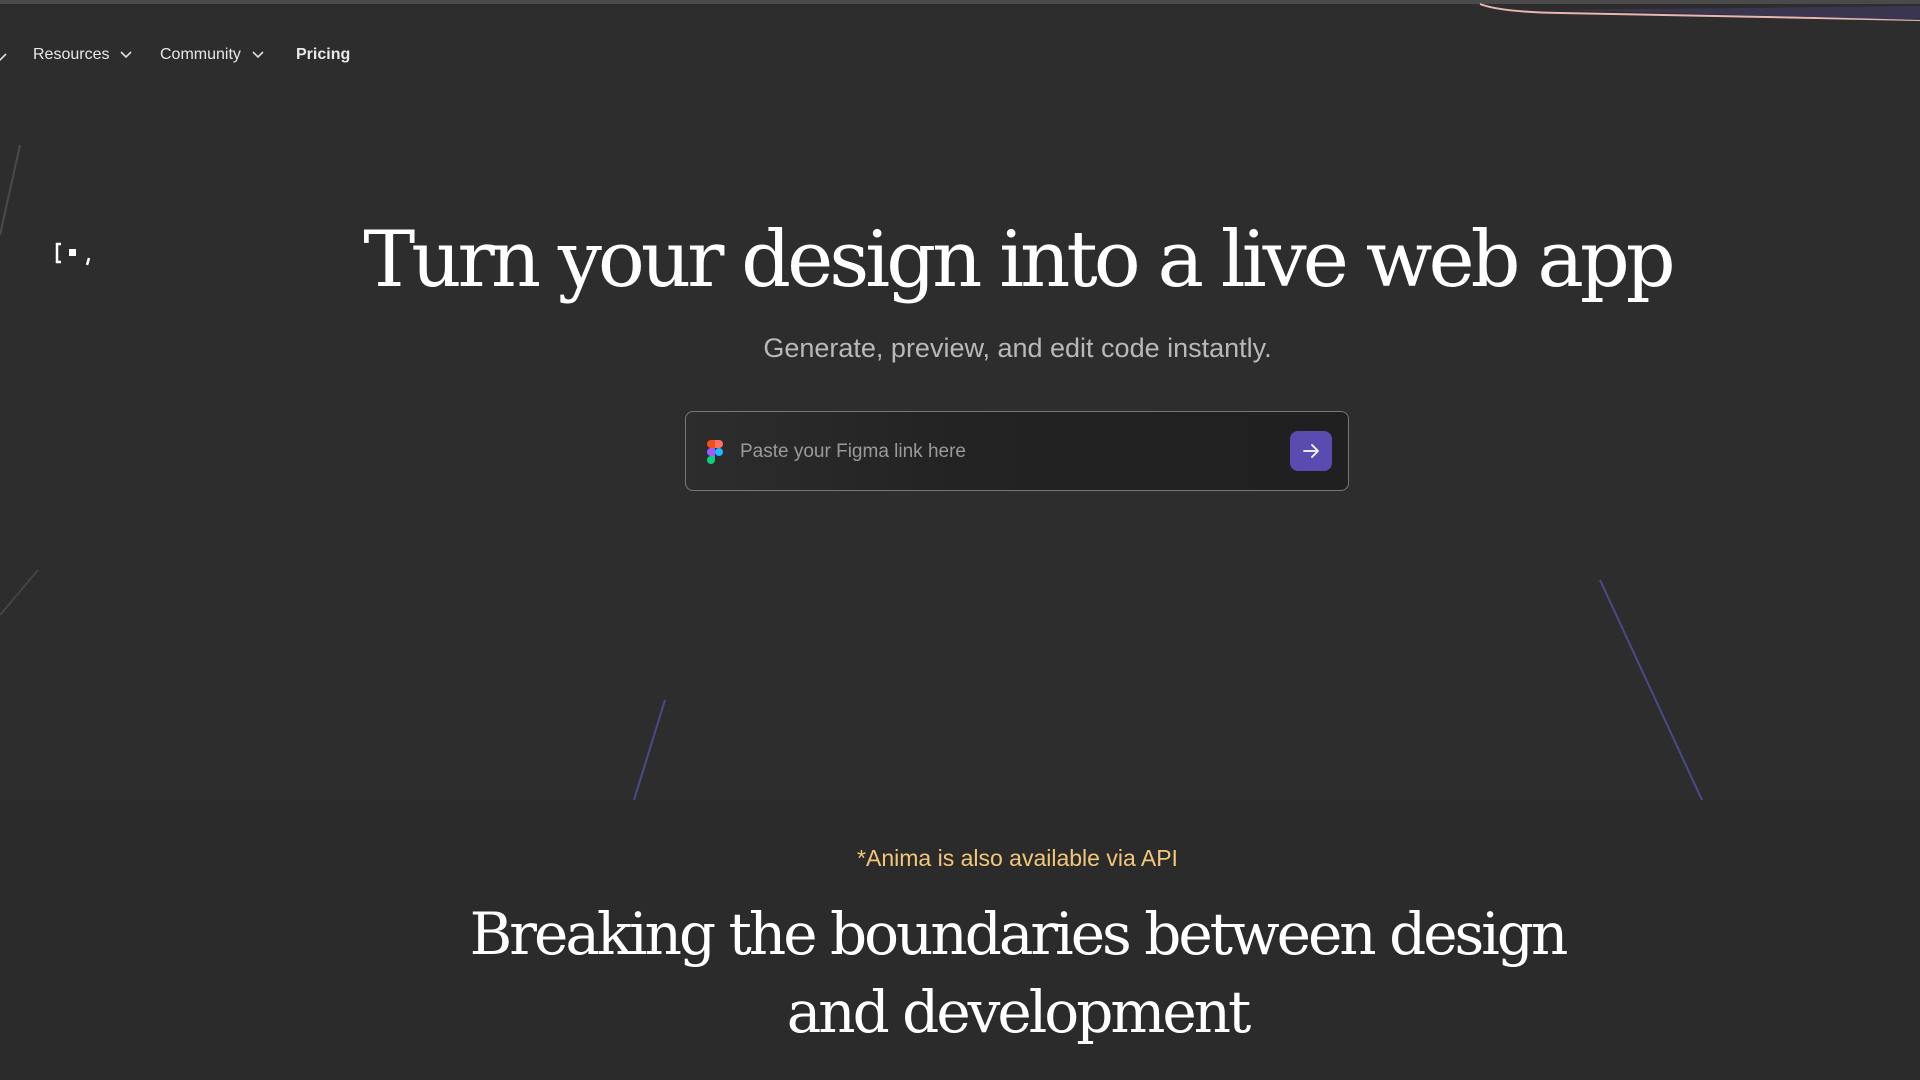 Image resolution: width=1920 pixels, height=1080 pixels. Describe the element at coordinates (200, 54) in the screenshot. I see `nav-community-label: Community` at that location.